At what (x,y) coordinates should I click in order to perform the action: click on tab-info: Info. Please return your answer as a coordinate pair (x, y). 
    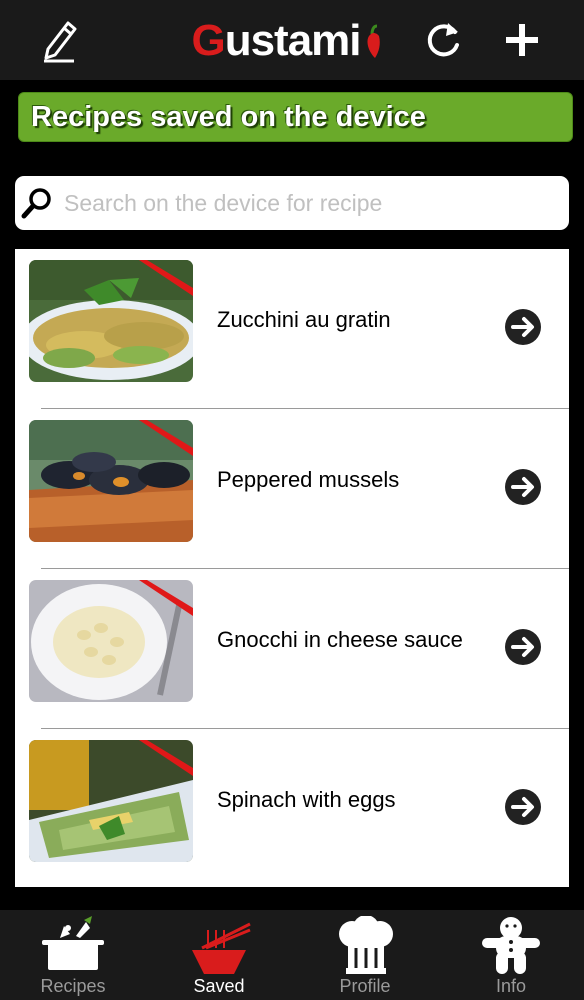
    Looking at the image, I should click on (511, 955).